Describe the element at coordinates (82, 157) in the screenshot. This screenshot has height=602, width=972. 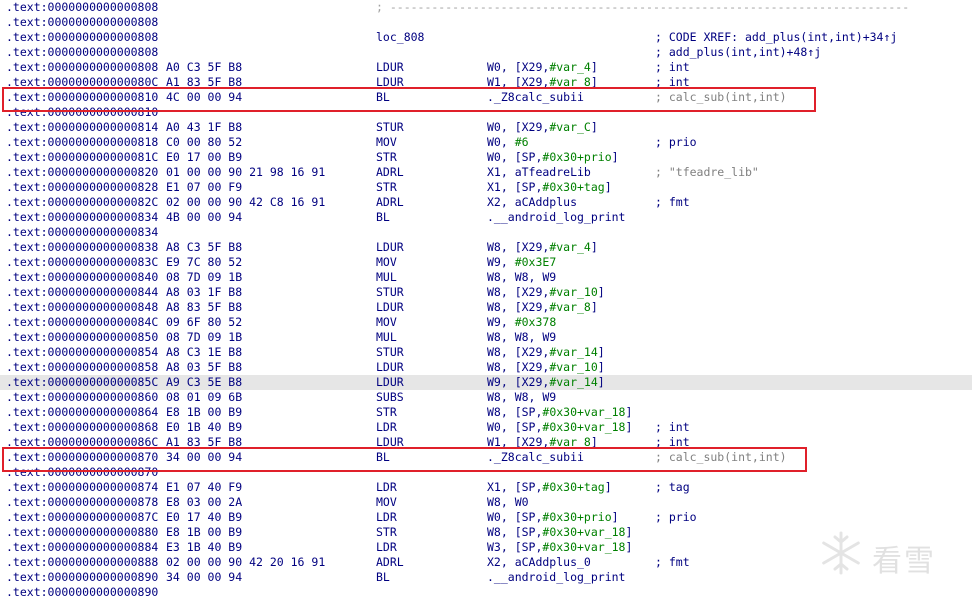
I see `address: .text:000000000000081C` at that location.